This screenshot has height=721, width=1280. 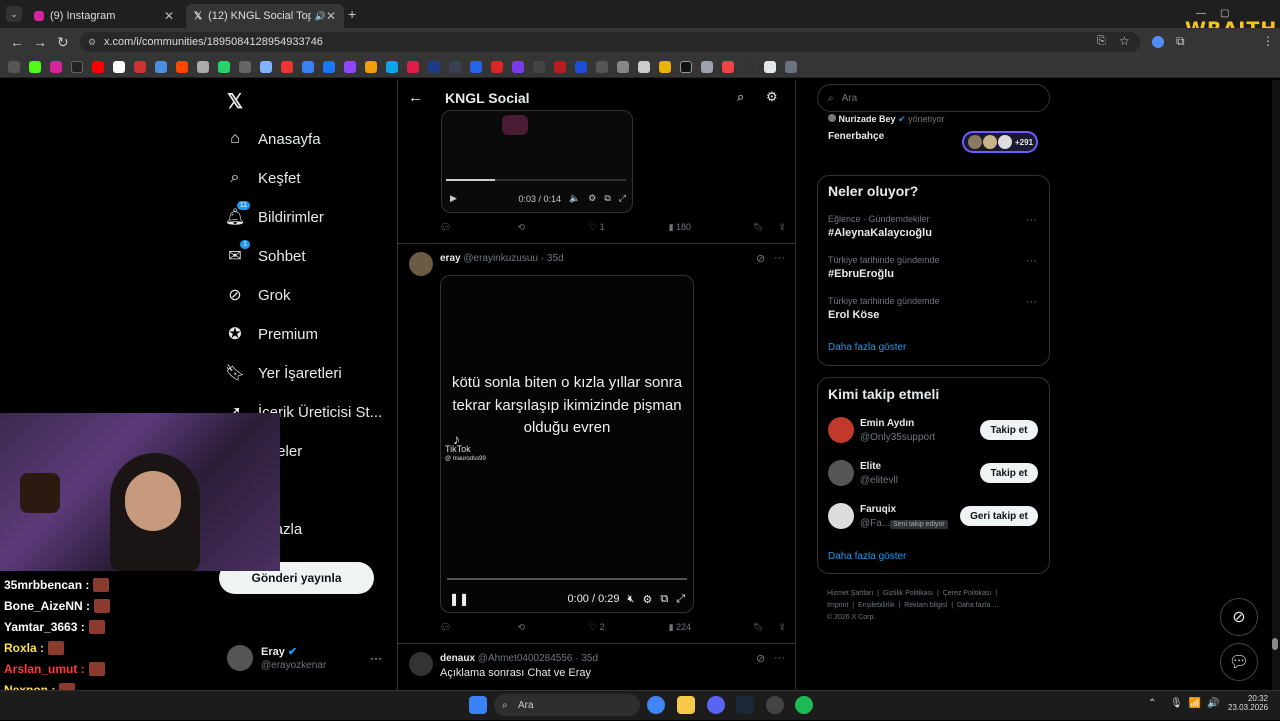 What do you see at coordinates (77, 66) in the screenshot?
I see `x-icon` at bounding box center [77, 66].